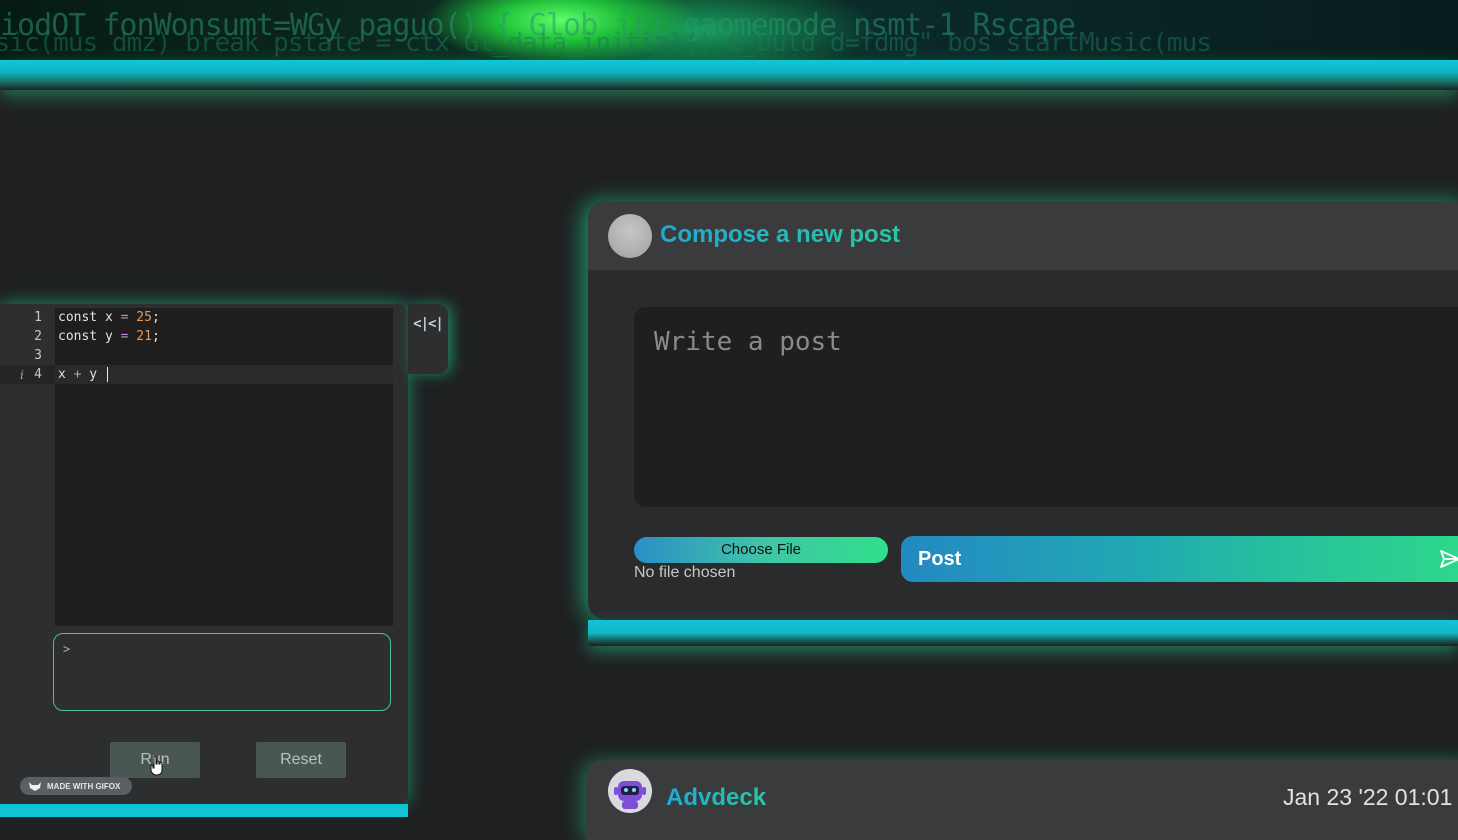  Describe the element at coordinates (1046, 407) in the screenshot. I see `post-textarea: Write a post` at that location.